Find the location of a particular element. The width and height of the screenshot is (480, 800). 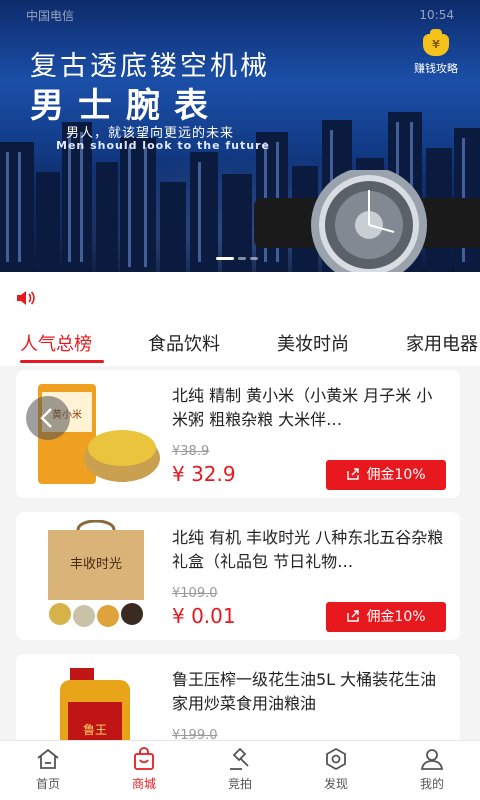

money-tips-button: ¥ 赚钱攻略 is located at coordinates (436, 52).